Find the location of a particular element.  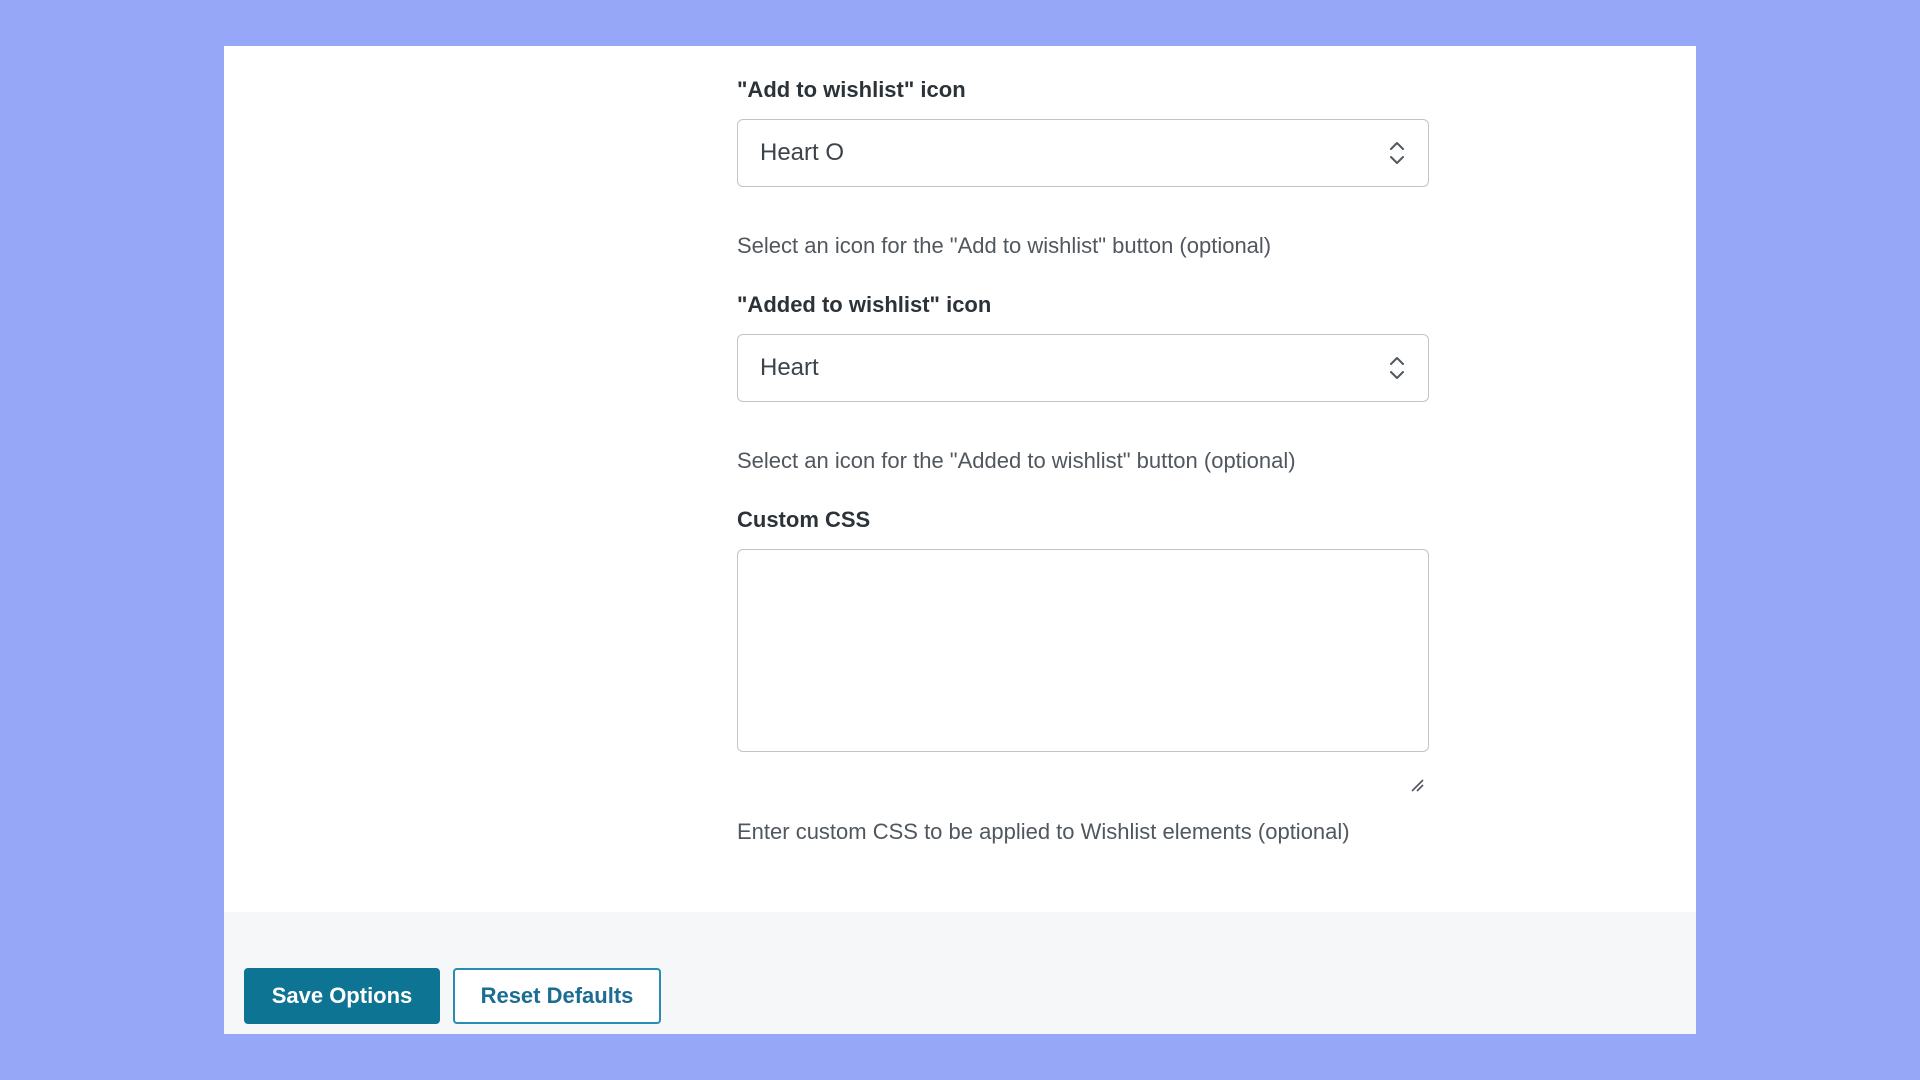

add-to-wishlist-icon-label: "Add to wishlist" icon is located at coordinates (851, 89).